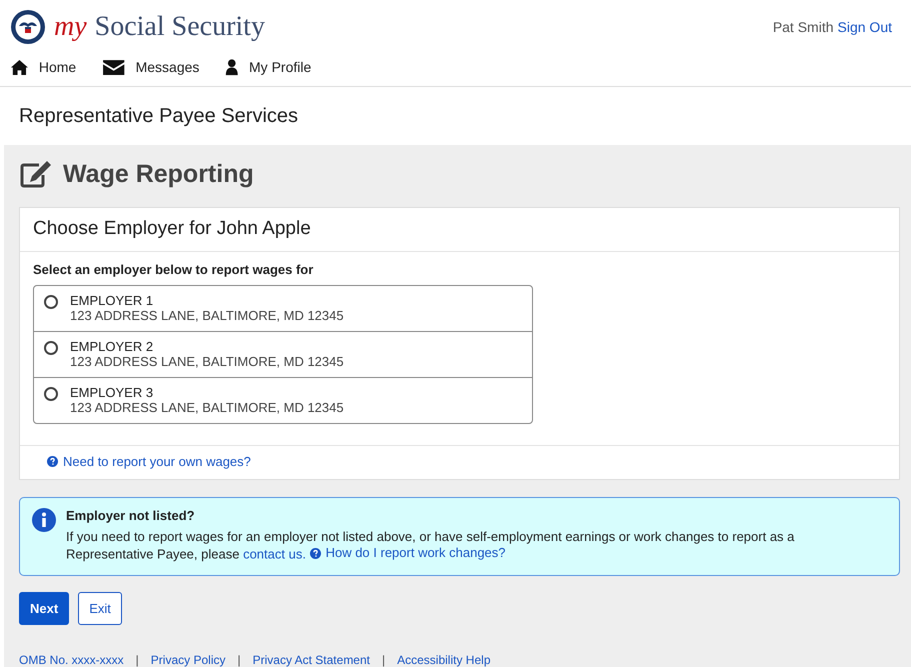 Image resolution: width=911 pixels, height=667 pixels. What do you see at coordinates (274, 554) in the screenshot?
I see `contact-link: contact us.` at bounding box center [274, 554].